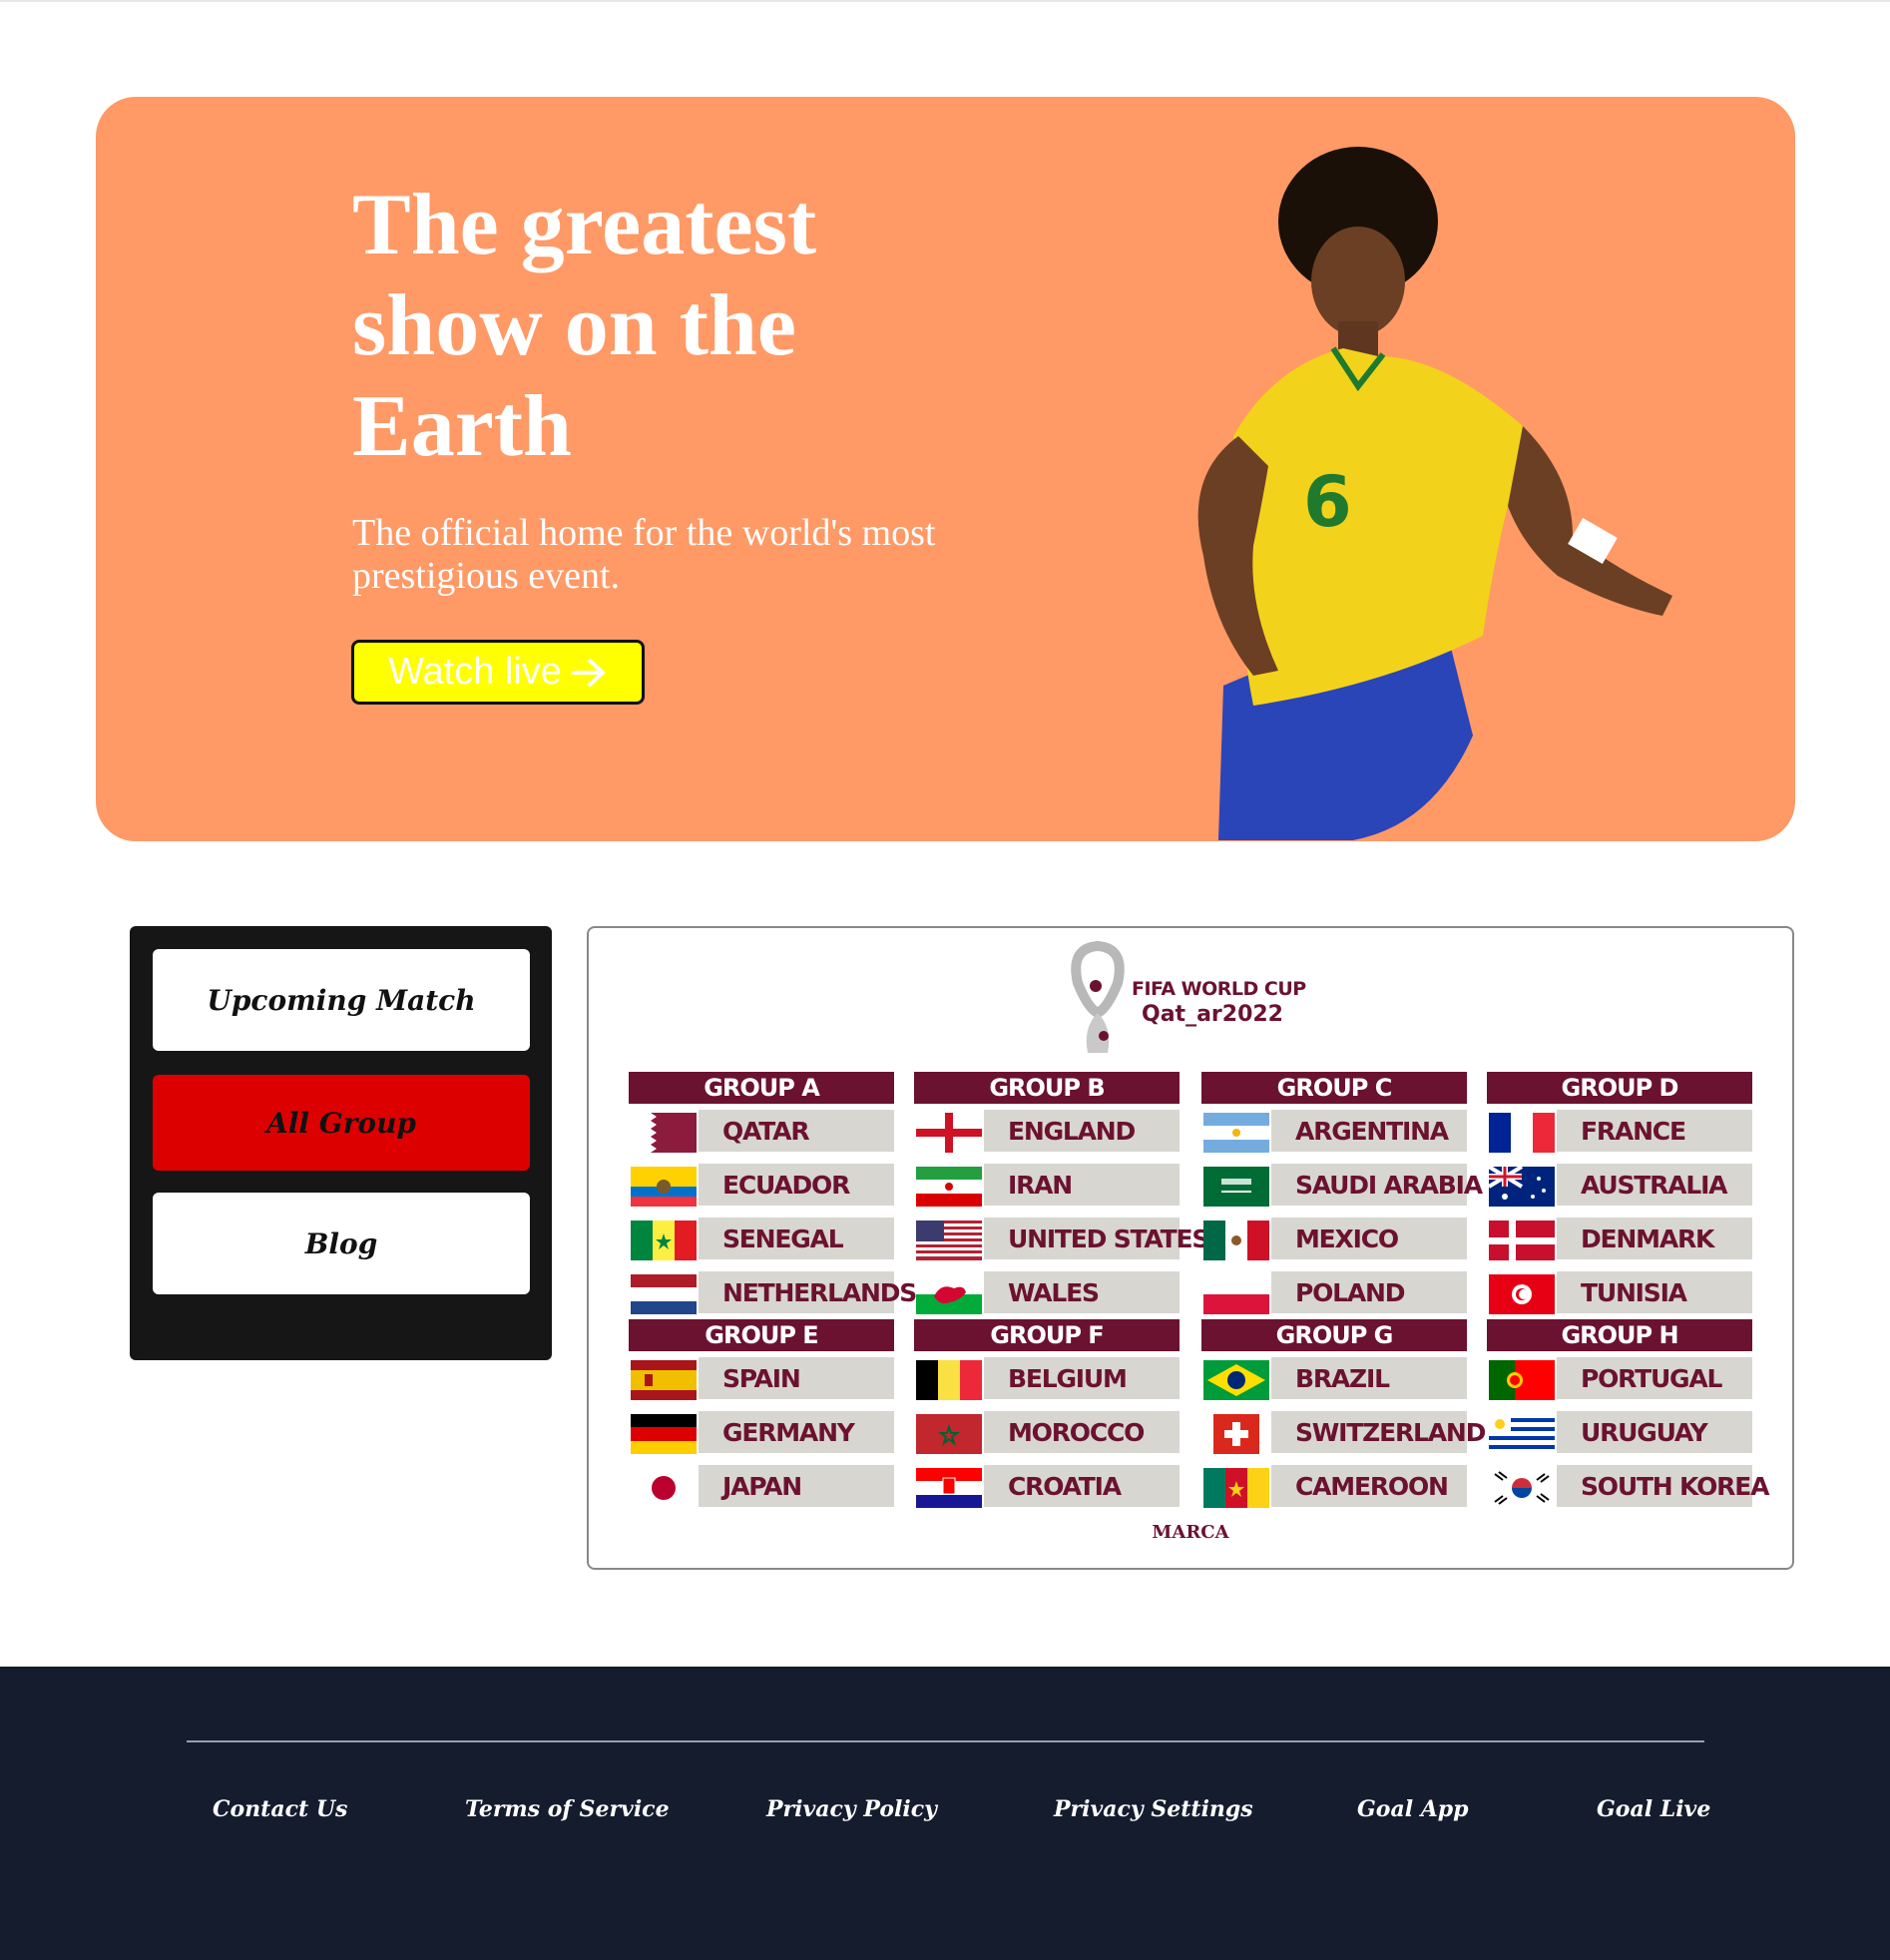 The height and width of the screenshot is (1960, 1890). Describe the element at coordinates (475, 672) in the screenshot. I see `watch-live-label: Watch live` at that location.